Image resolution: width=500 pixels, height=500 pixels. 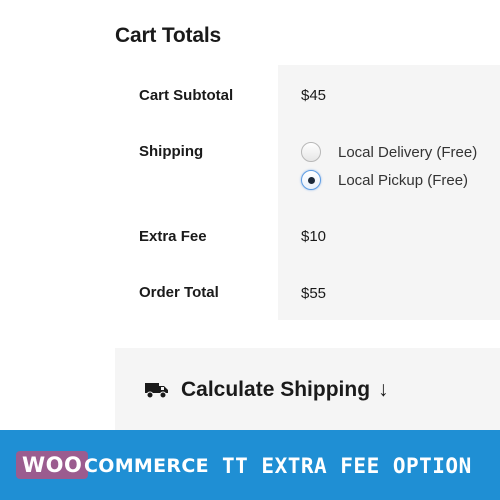 I want to click on calculate-shipping-toggle: Calculate Shipping ↓, so click(x=267, y=390).